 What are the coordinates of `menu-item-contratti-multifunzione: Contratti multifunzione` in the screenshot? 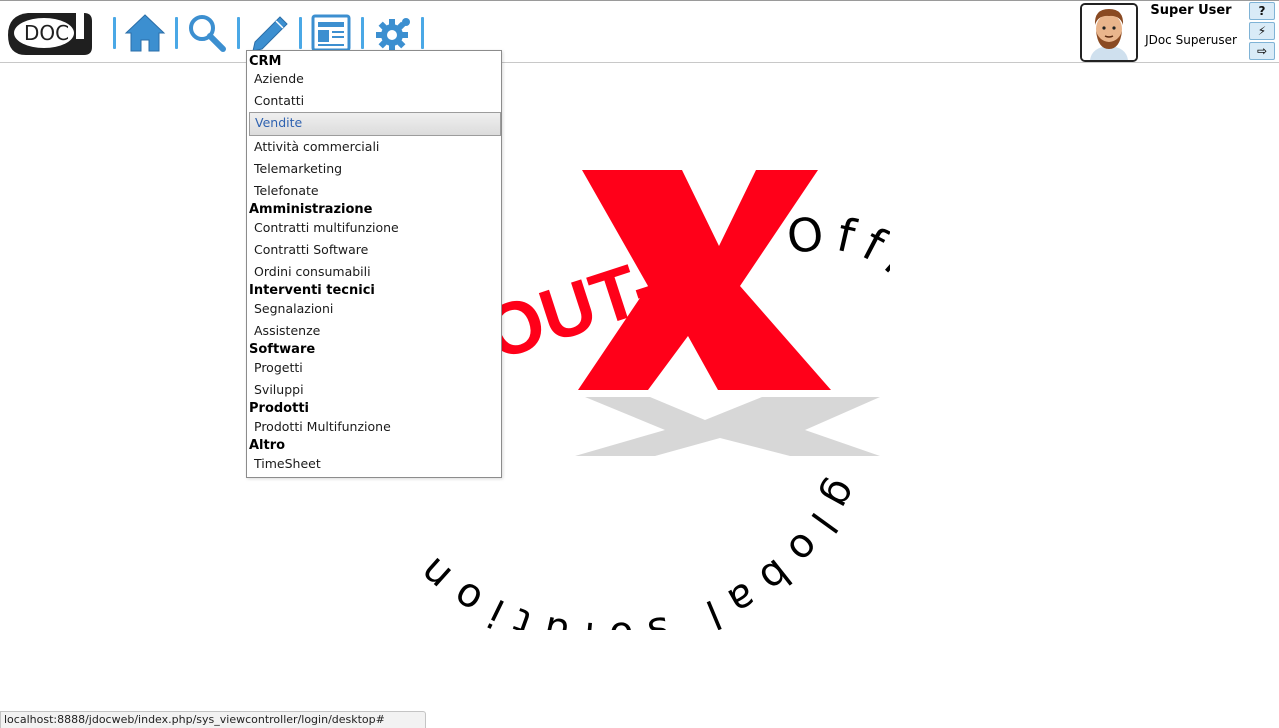 It's located at (375, 228).